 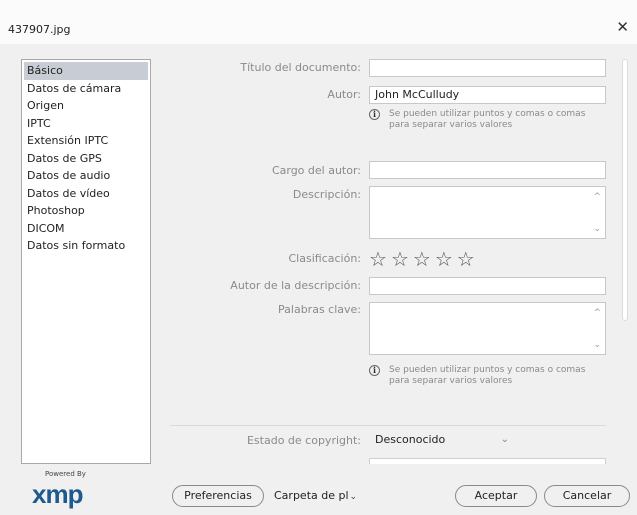 What do you see at coordinates (303, 440) in the screenshot?
I see `copyright-status-label: Estado de copyright:` at bounding box center [303, 440].